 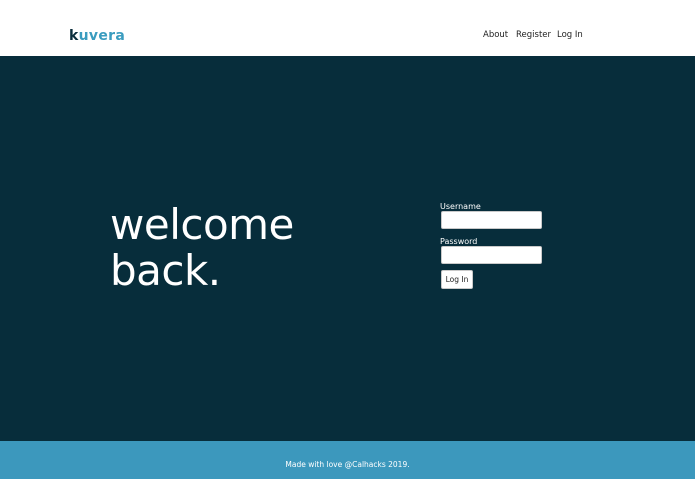 What do you see at coordinates (457, 279) in the screenshot?
I see `login-submit-button: Log In` at bounding box center [457, 279].